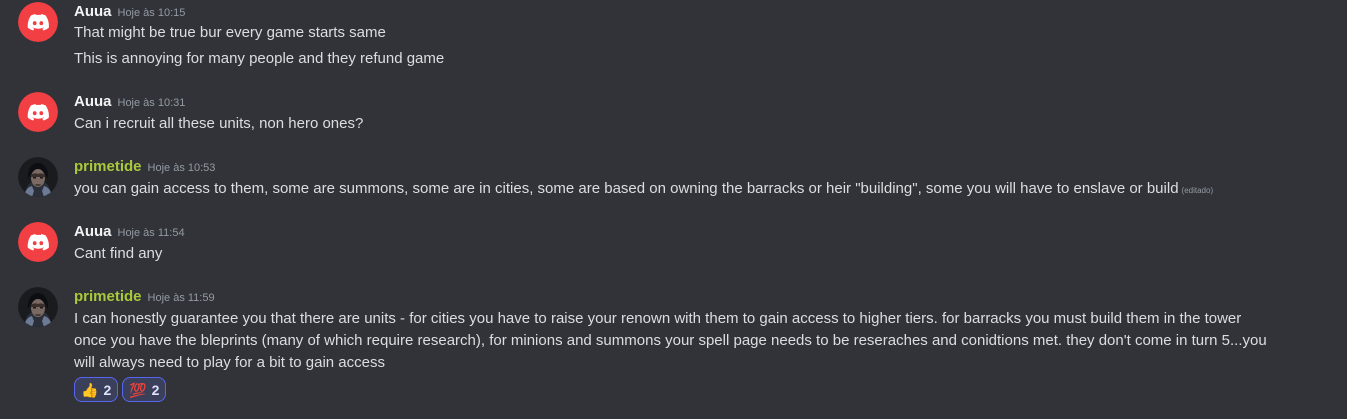  What do you see at coordinates (118, 253) in the screenshot?
I see `message-text: Cant find any` at bounding box center [118, 253].